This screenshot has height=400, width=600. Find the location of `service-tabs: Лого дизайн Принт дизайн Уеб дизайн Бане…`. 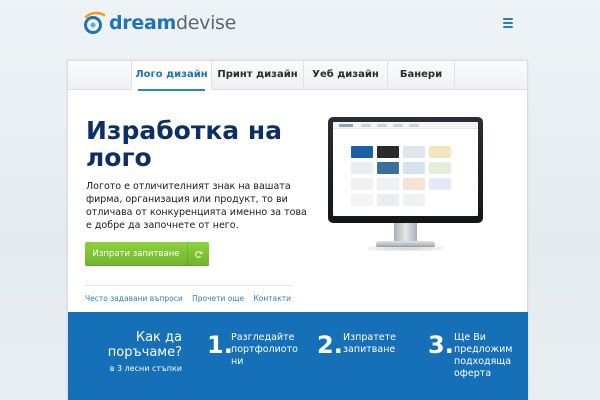

service-tabs: Лого дизайн Принт дизайн Уеб дизайн Бане… is located at coordinates (297, 76).